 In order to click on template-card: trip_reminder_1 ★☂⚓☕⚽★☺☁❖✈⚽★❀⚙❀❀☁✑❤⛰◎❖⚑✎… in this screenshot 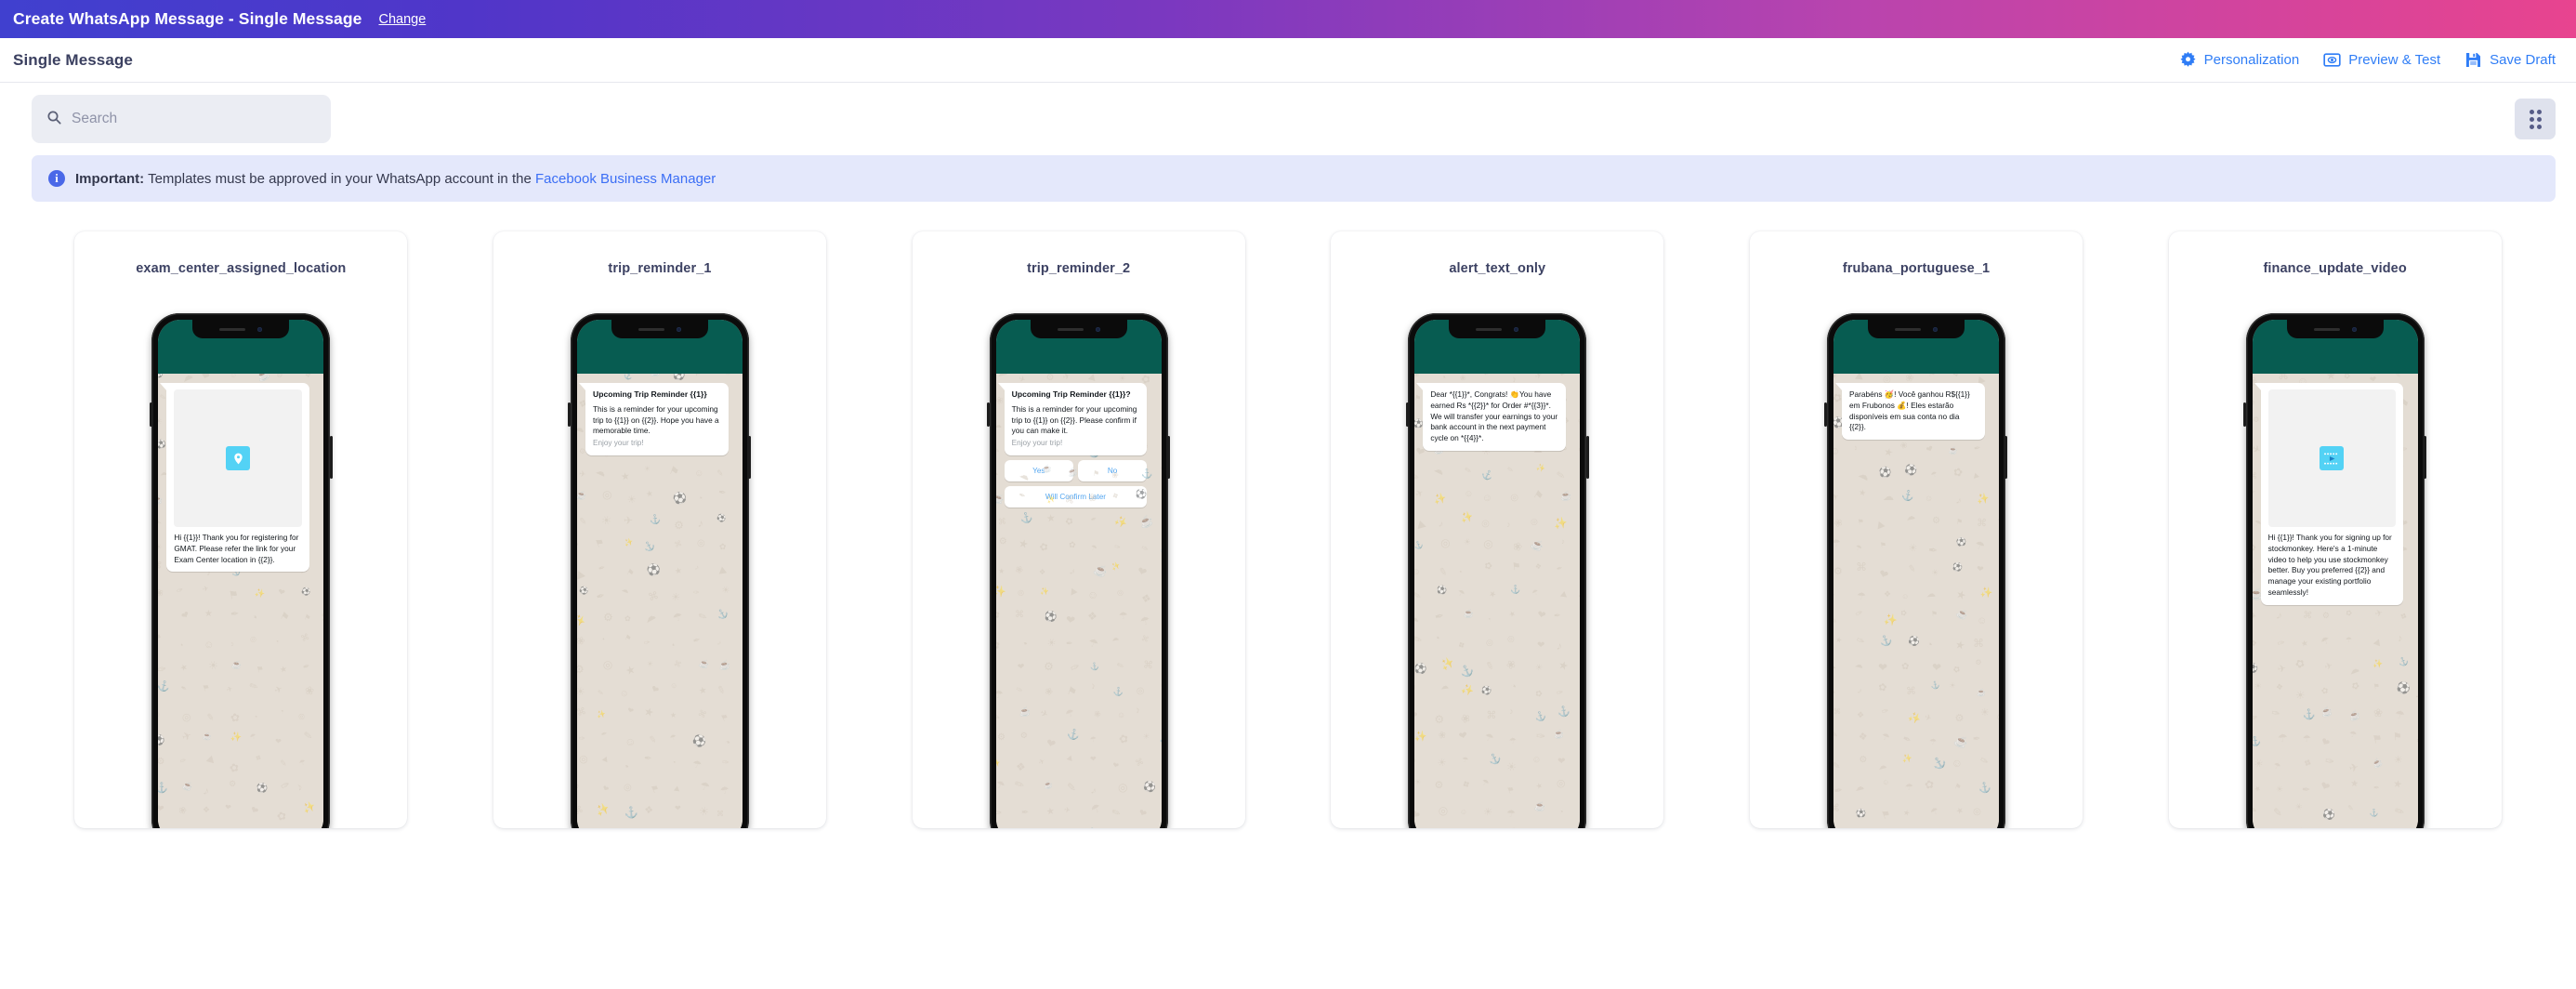, I will do `click(659, 529)`.